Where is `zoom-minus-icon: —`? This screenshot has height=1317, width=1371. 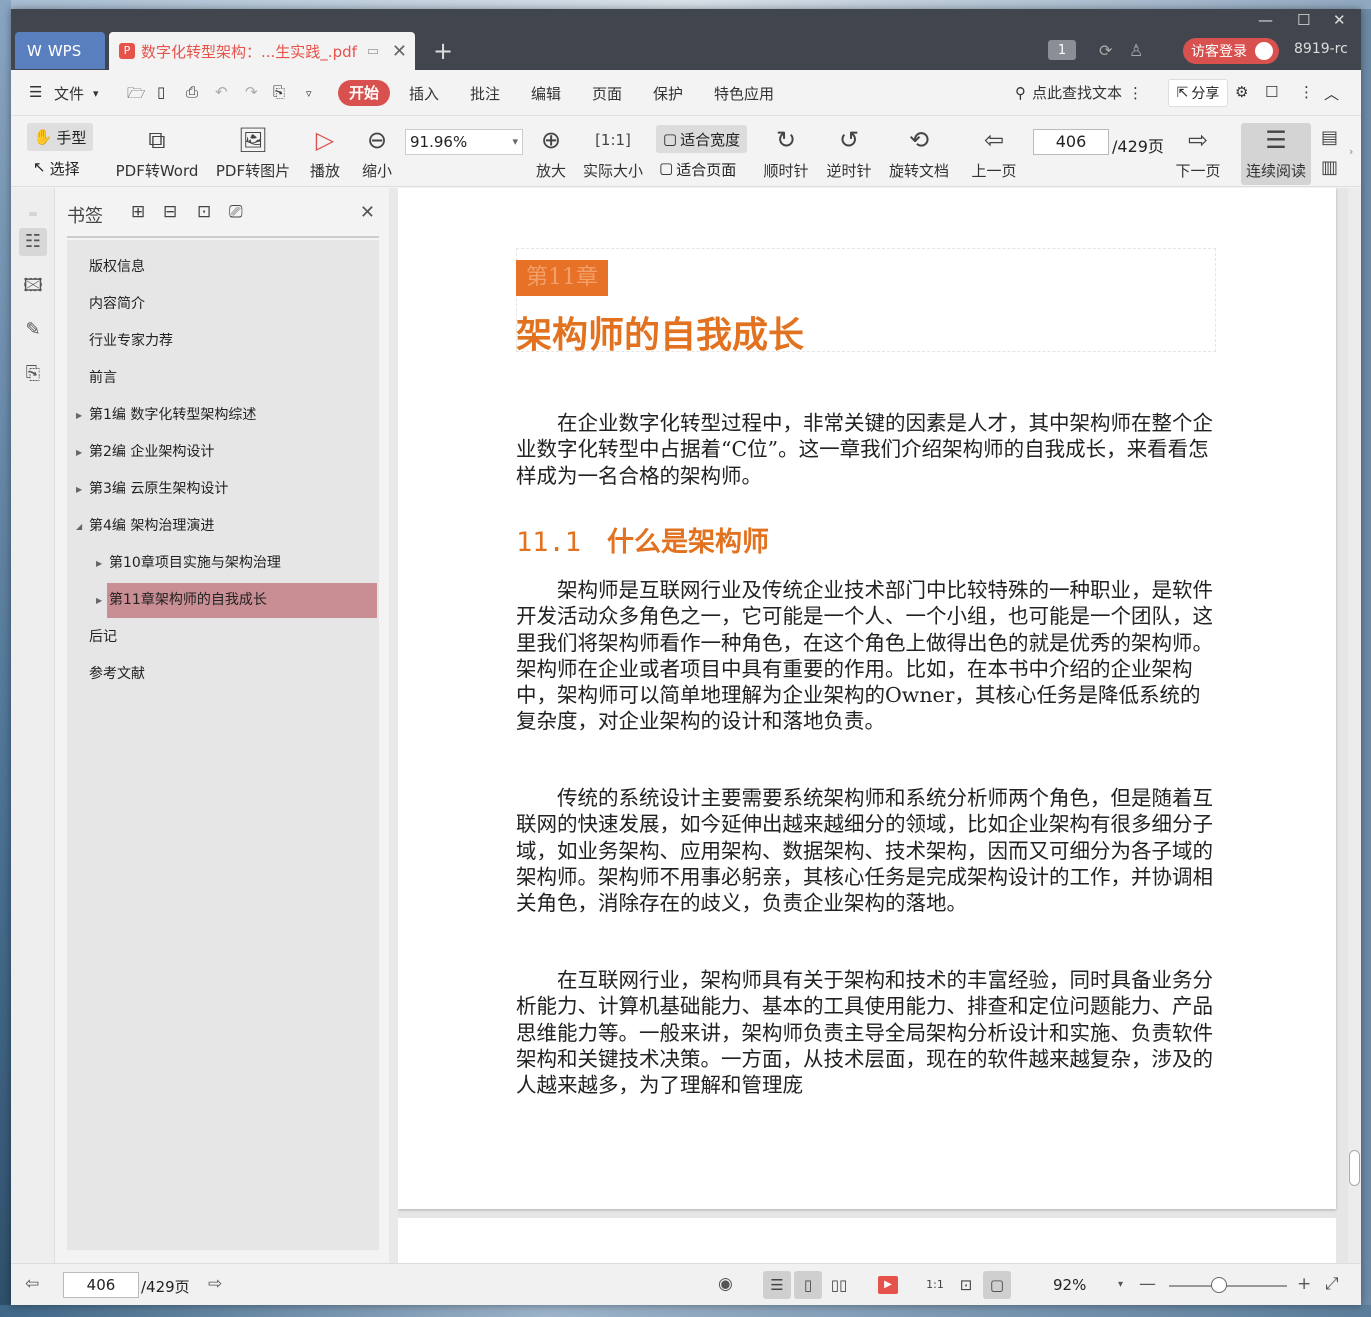
zoom-minus-icon: — is located at coordinates (1147, 1284).